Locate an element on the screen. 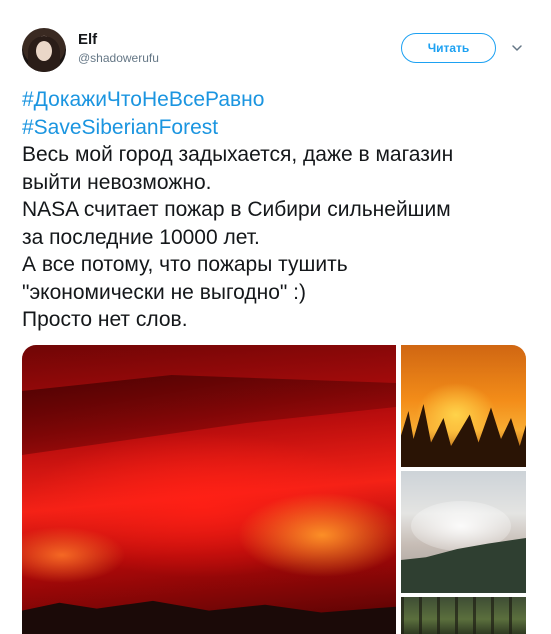 Image resolution: width=551 pixels, height=634 pixels. chevron-down-icon is located at coordinates (517, 48).